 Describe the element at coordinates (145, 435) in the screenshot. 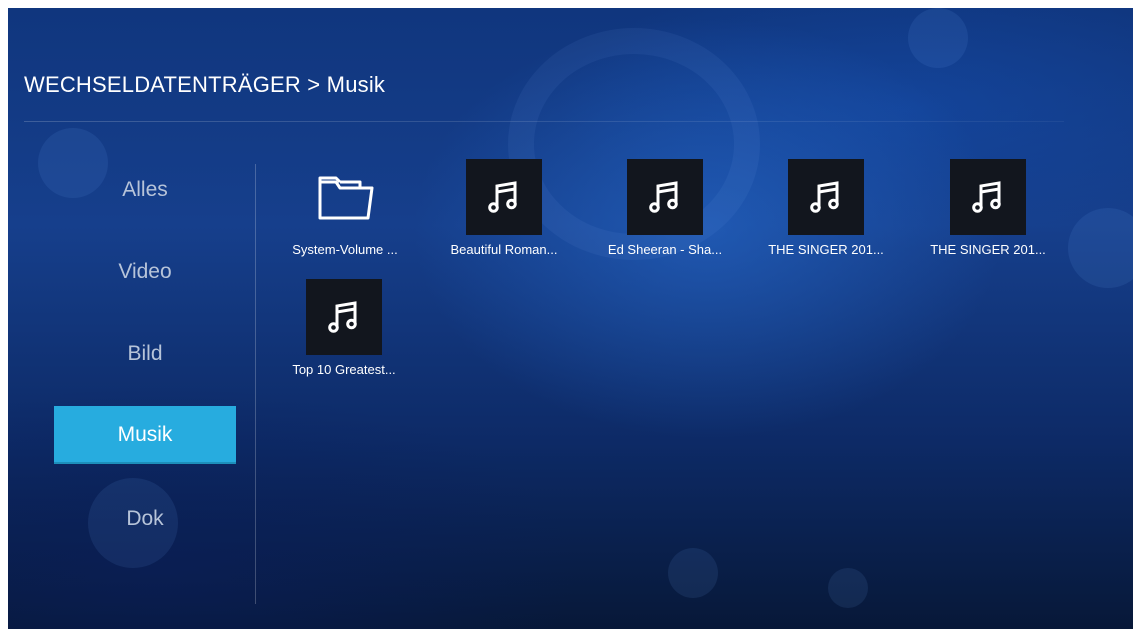

I see `sidebar-item-musik: Musik` at that location.